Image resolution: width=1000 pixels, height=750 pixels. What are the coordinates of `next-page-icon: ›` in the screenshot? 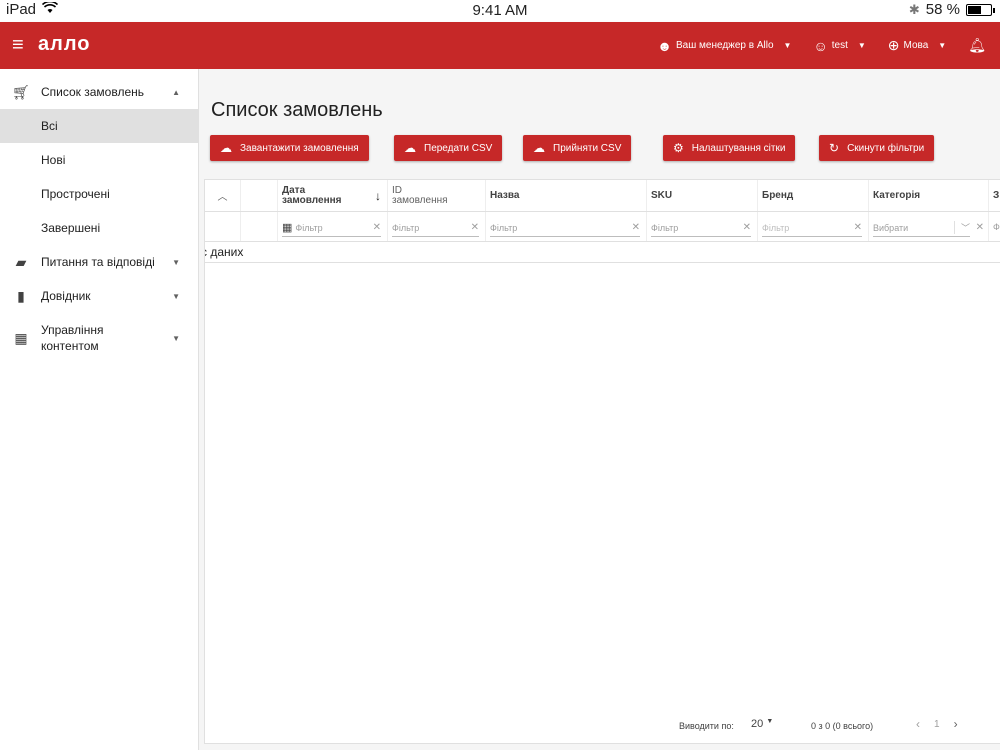 It's located at (956, 724).